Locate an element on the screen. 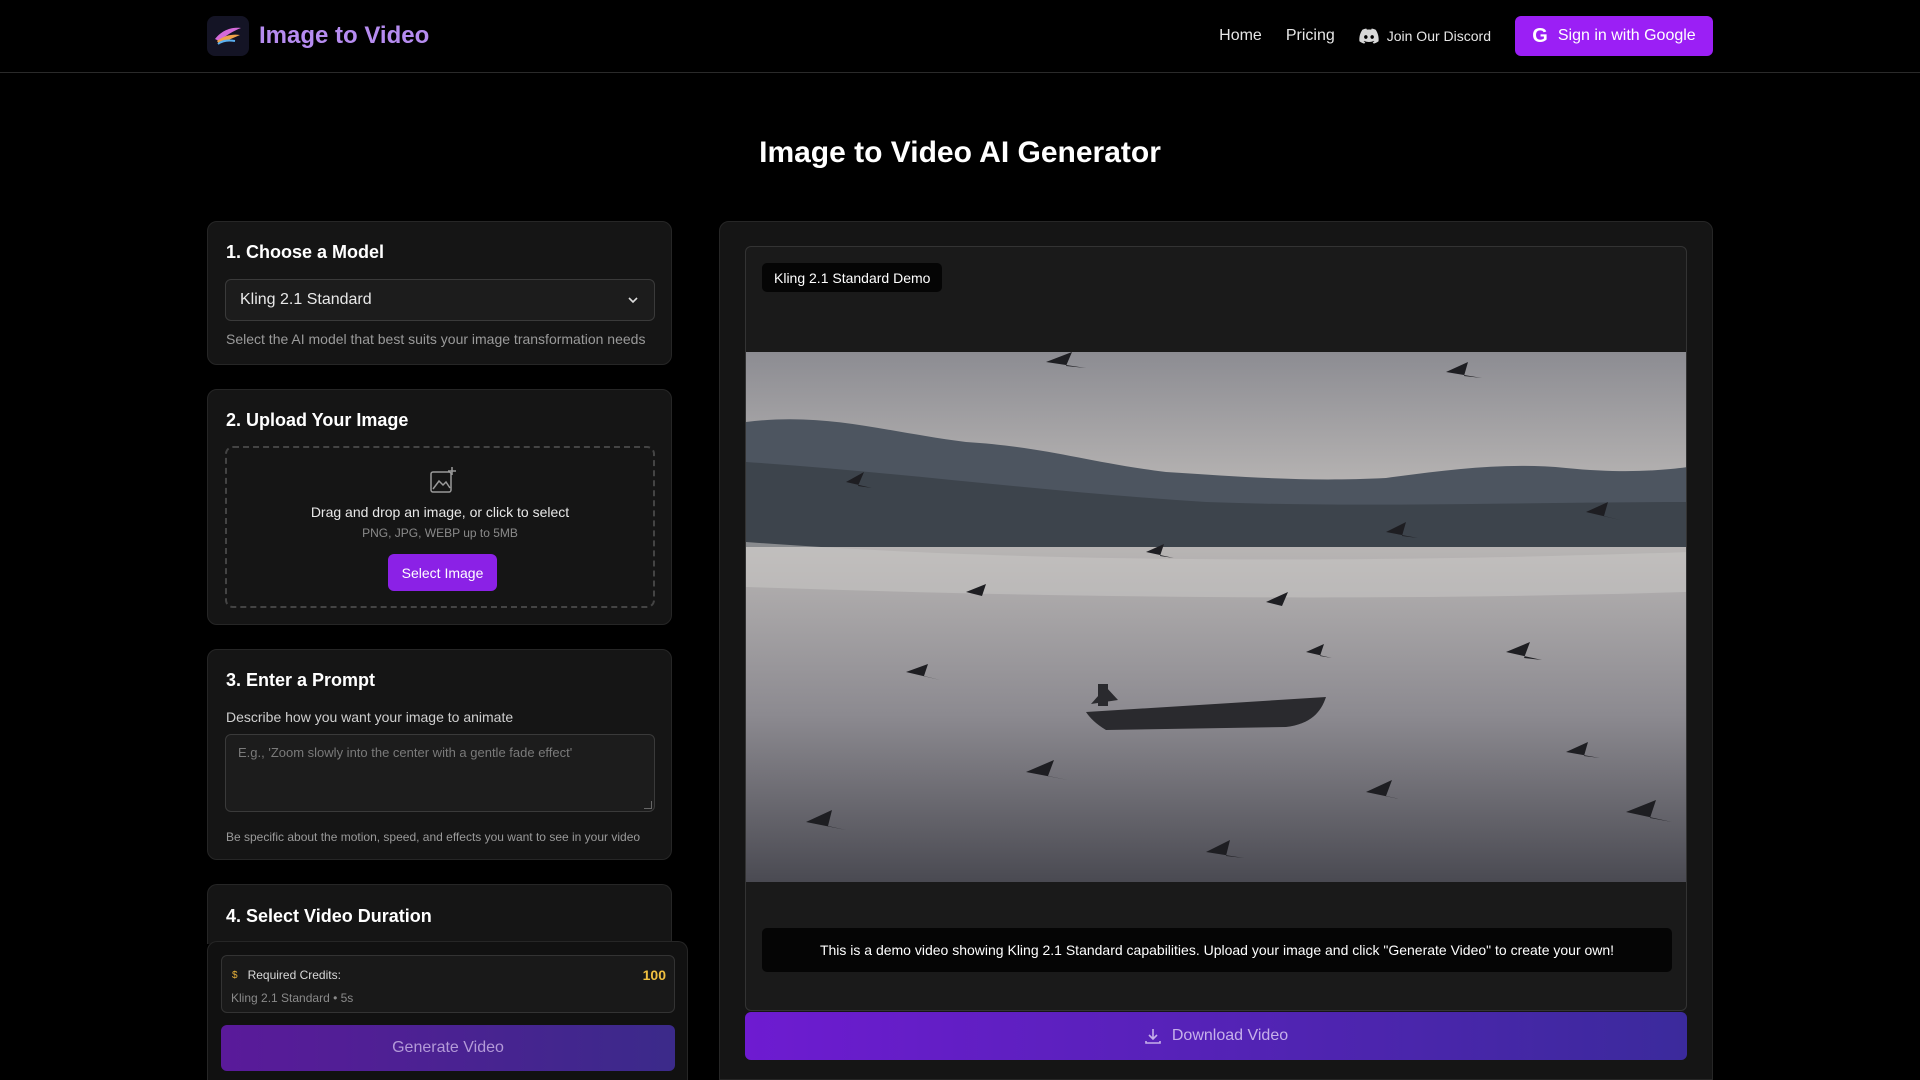 The height and width of the screenshot is (1080, 1920). image-add-icon is located at coordinates (443, 480).